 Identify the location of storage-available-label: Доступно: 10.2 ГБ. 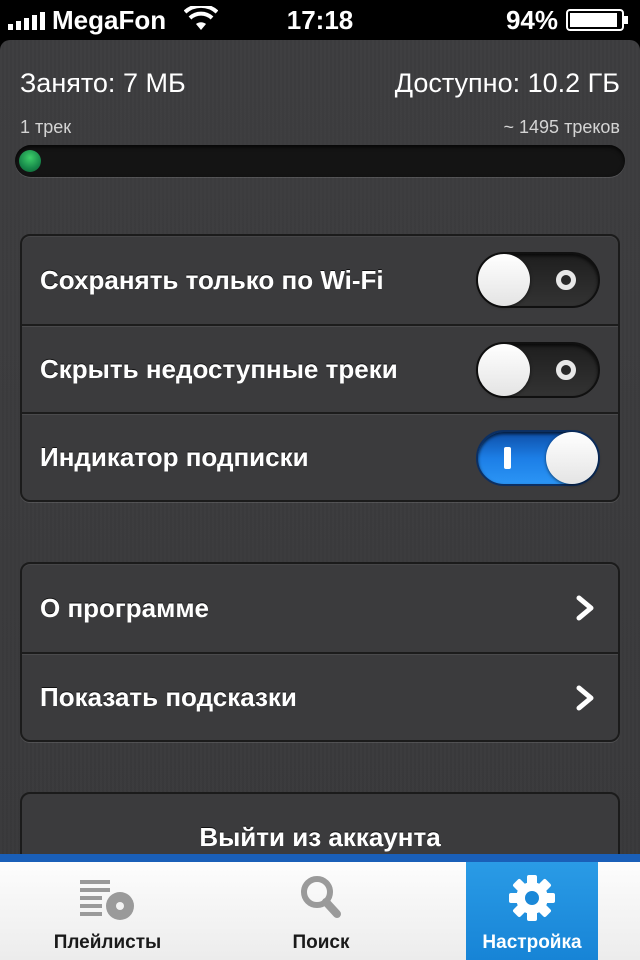
(507, 83).